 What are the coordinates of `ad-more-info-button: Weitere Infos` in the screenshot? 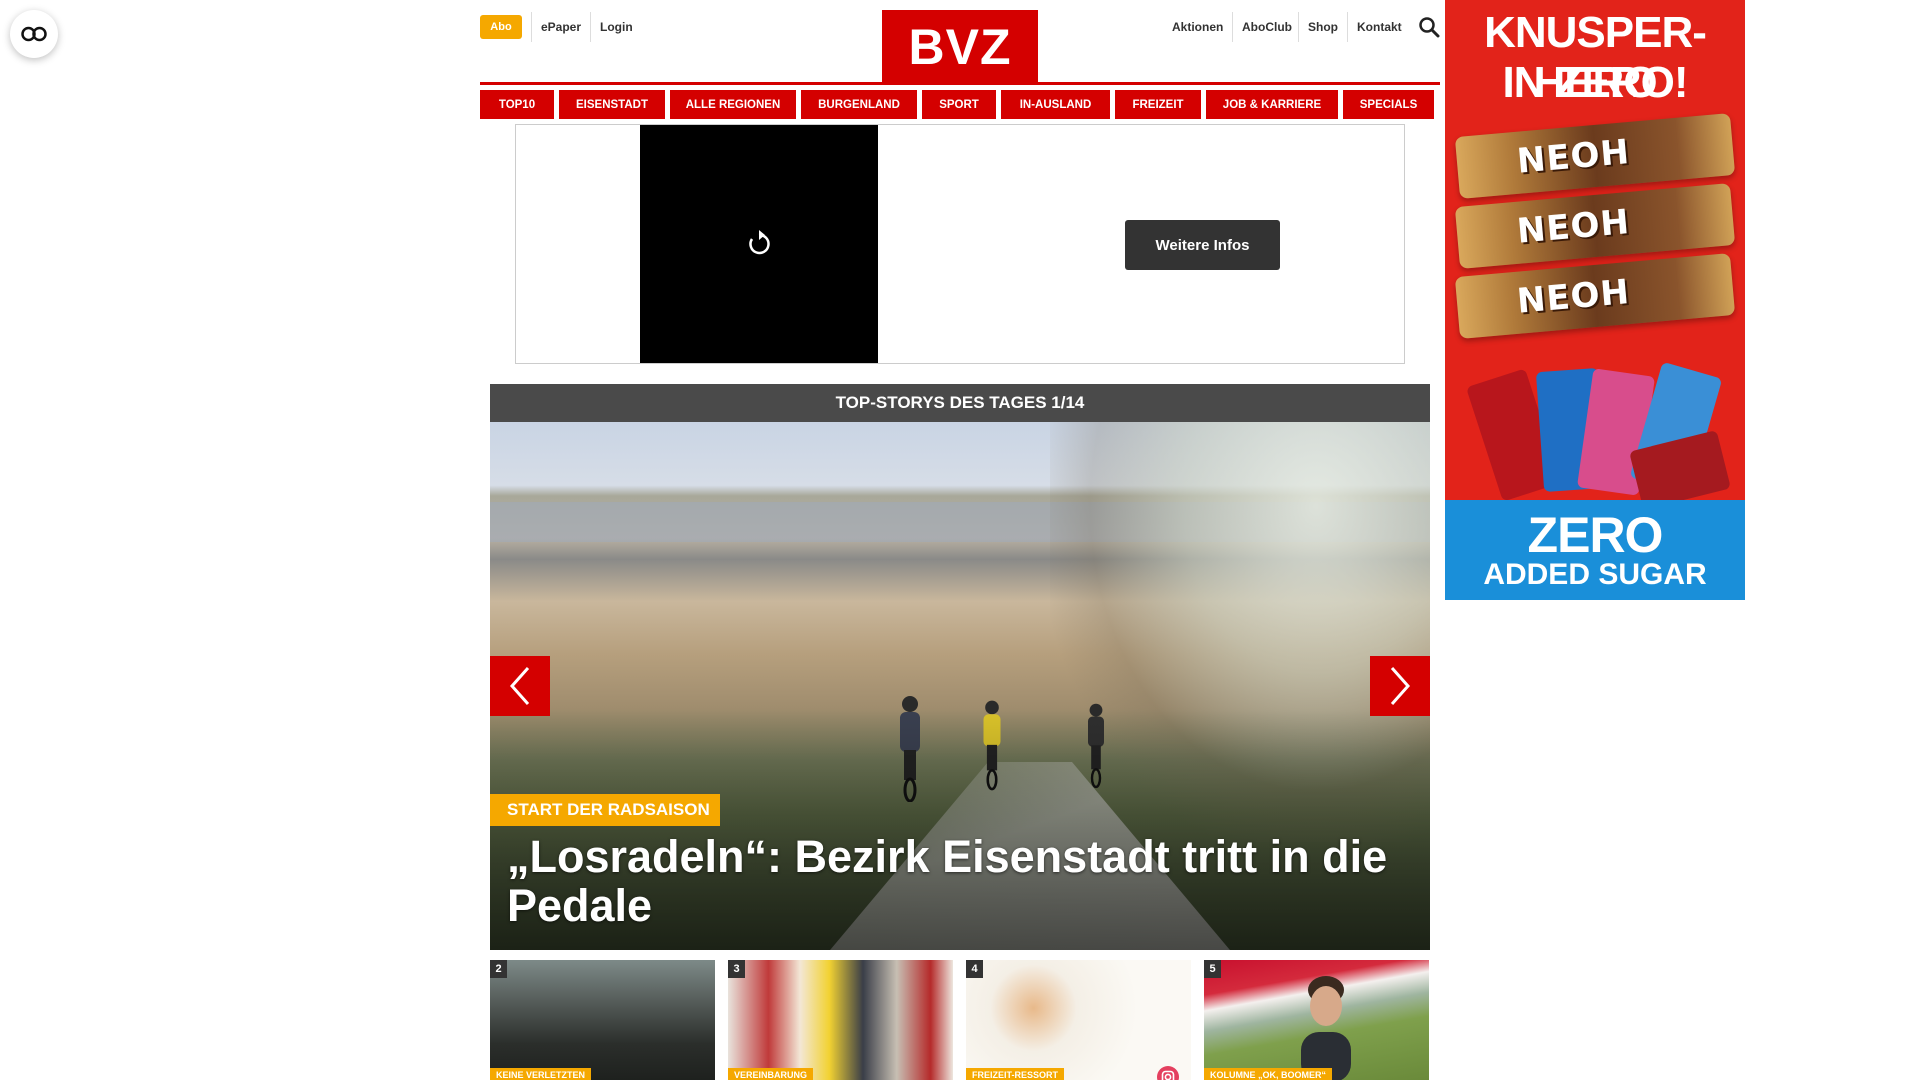 It's located at (1202, 245).